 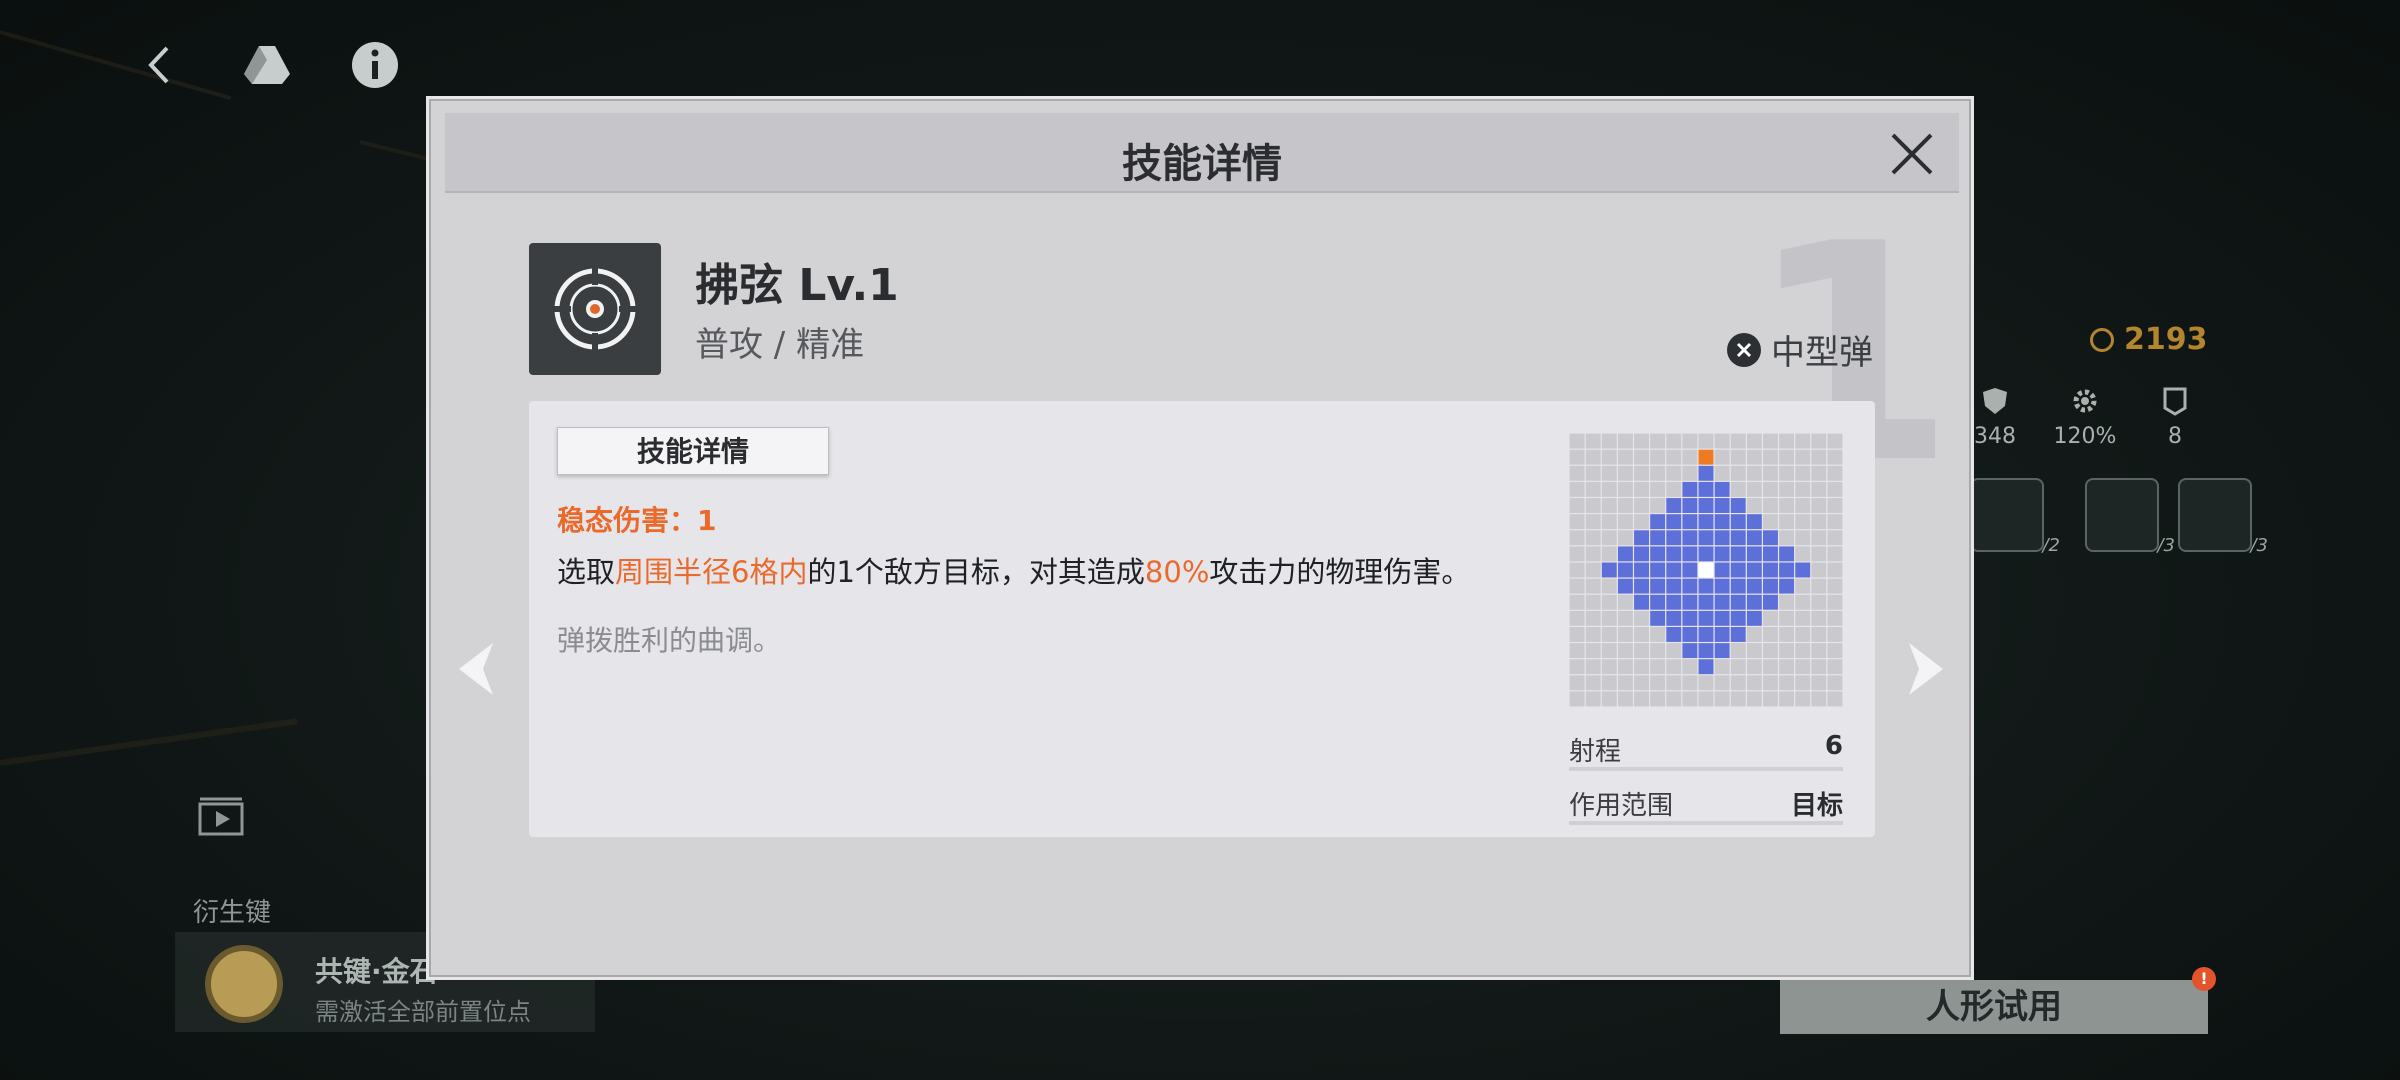 What do you see at coordinates (232, 913) in the screenshot?
I see `derive-label: 衍生键` at bounding box center [232, 913].